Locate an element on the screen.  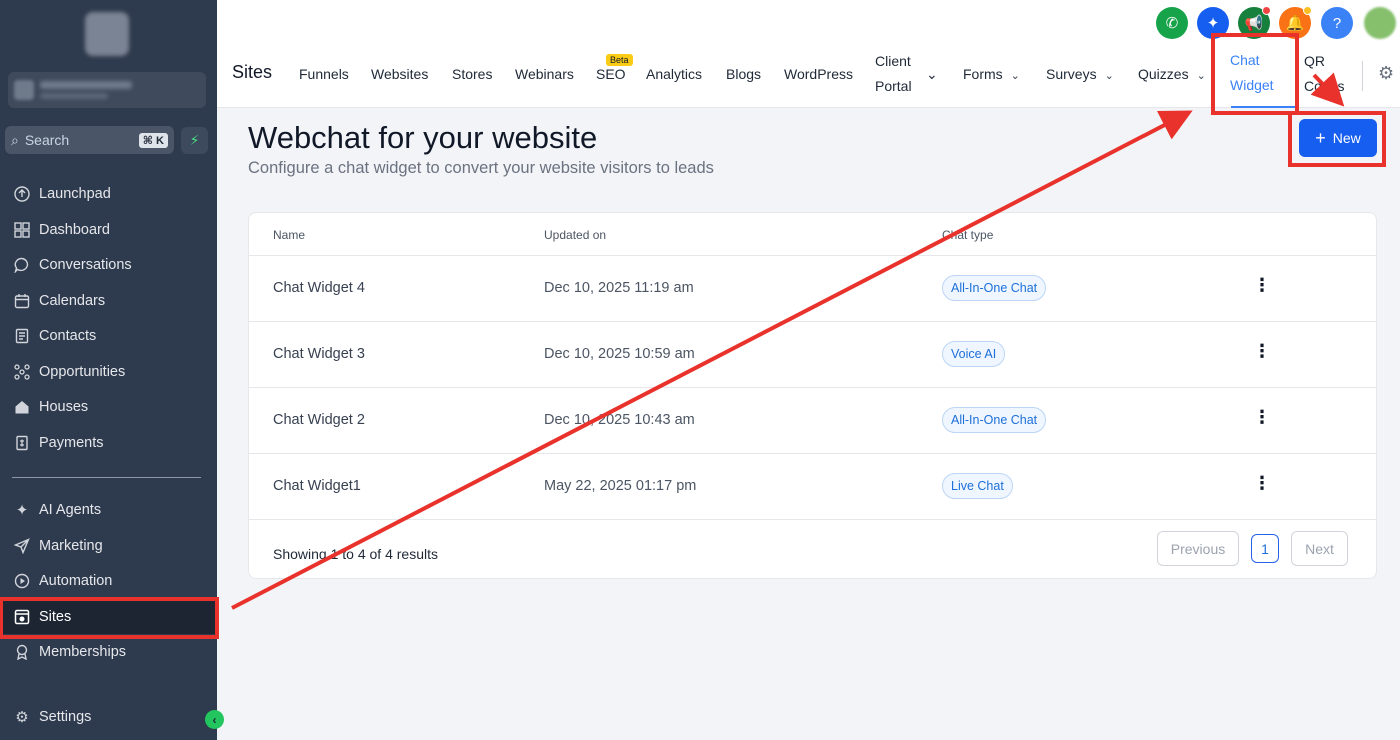
tab-wordpress: WordPress is located at coordinates (818, 74).